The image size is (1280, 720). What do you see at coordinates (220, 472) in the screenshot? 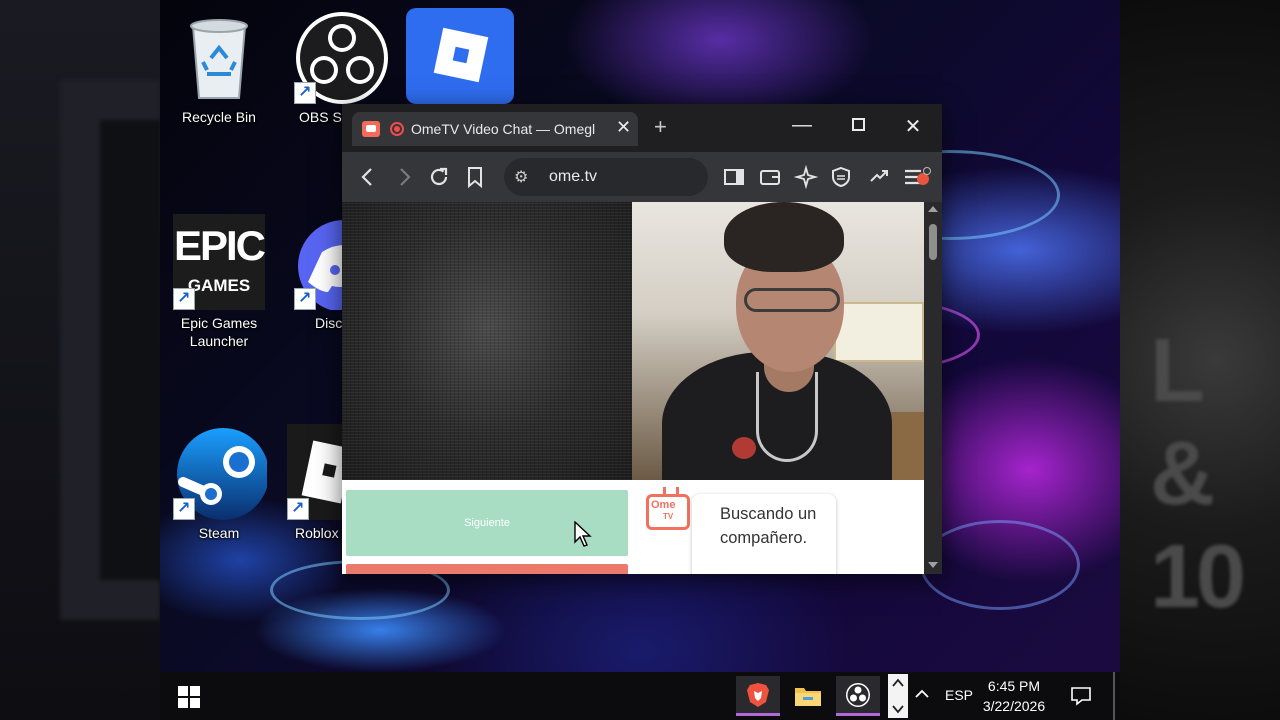
I see `steam-icon` at bounding box center [220, 472].